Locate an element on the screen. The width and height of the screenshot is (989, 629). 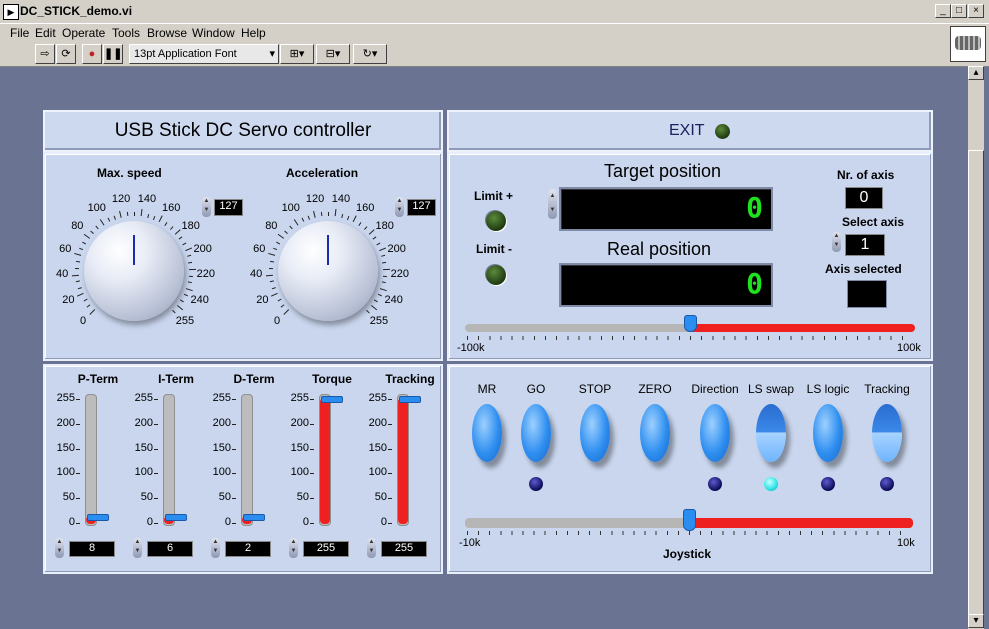
font-select: 13pt Application Font ▾ is located at coordinates (204, 54).